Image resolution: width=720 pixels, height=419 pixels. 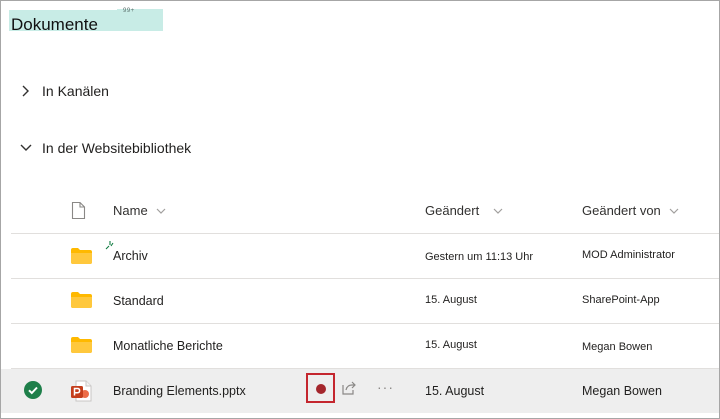 I want to click on section-site-library: In der Websitebibliothek, so click(x=105, y=148).